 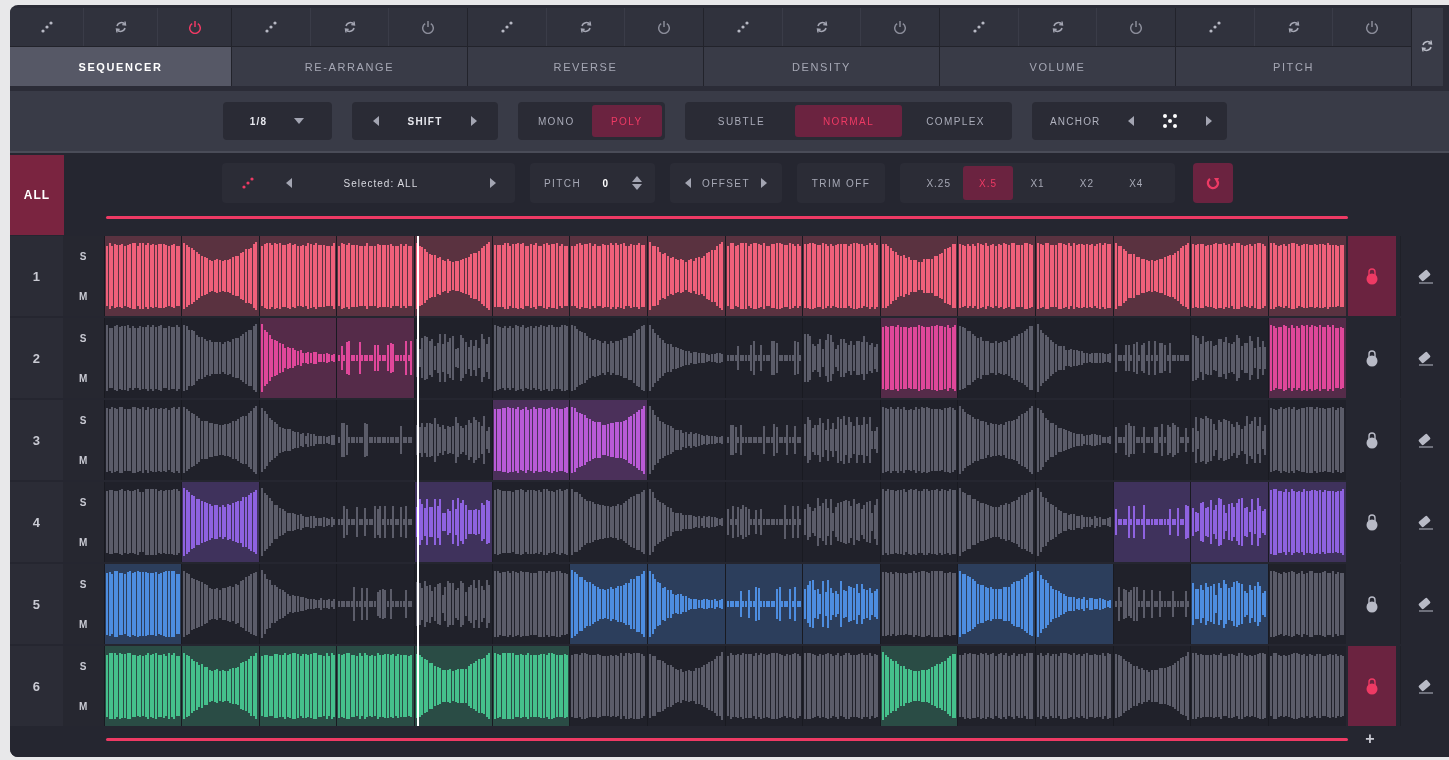 I want to click on module-tab: PITCH, so click(x=1293, y=66).